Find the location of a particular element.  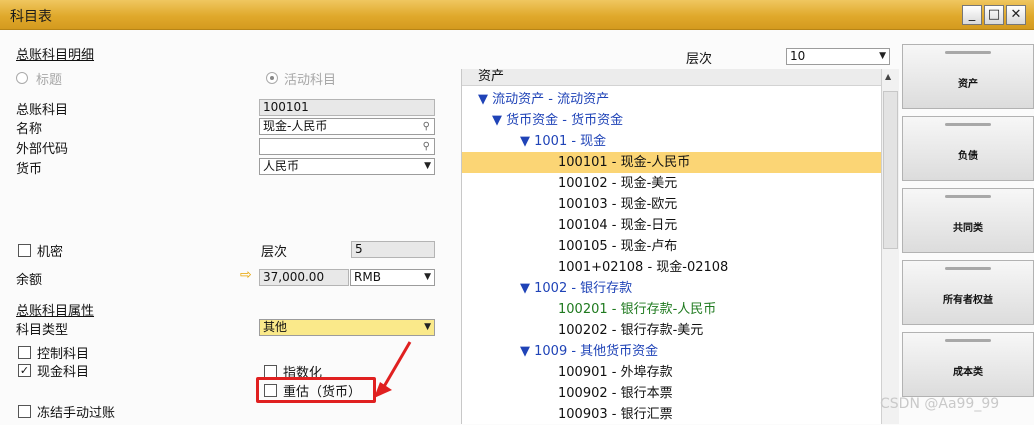

balance-label: 余额 is located at coordinates (29, 280).